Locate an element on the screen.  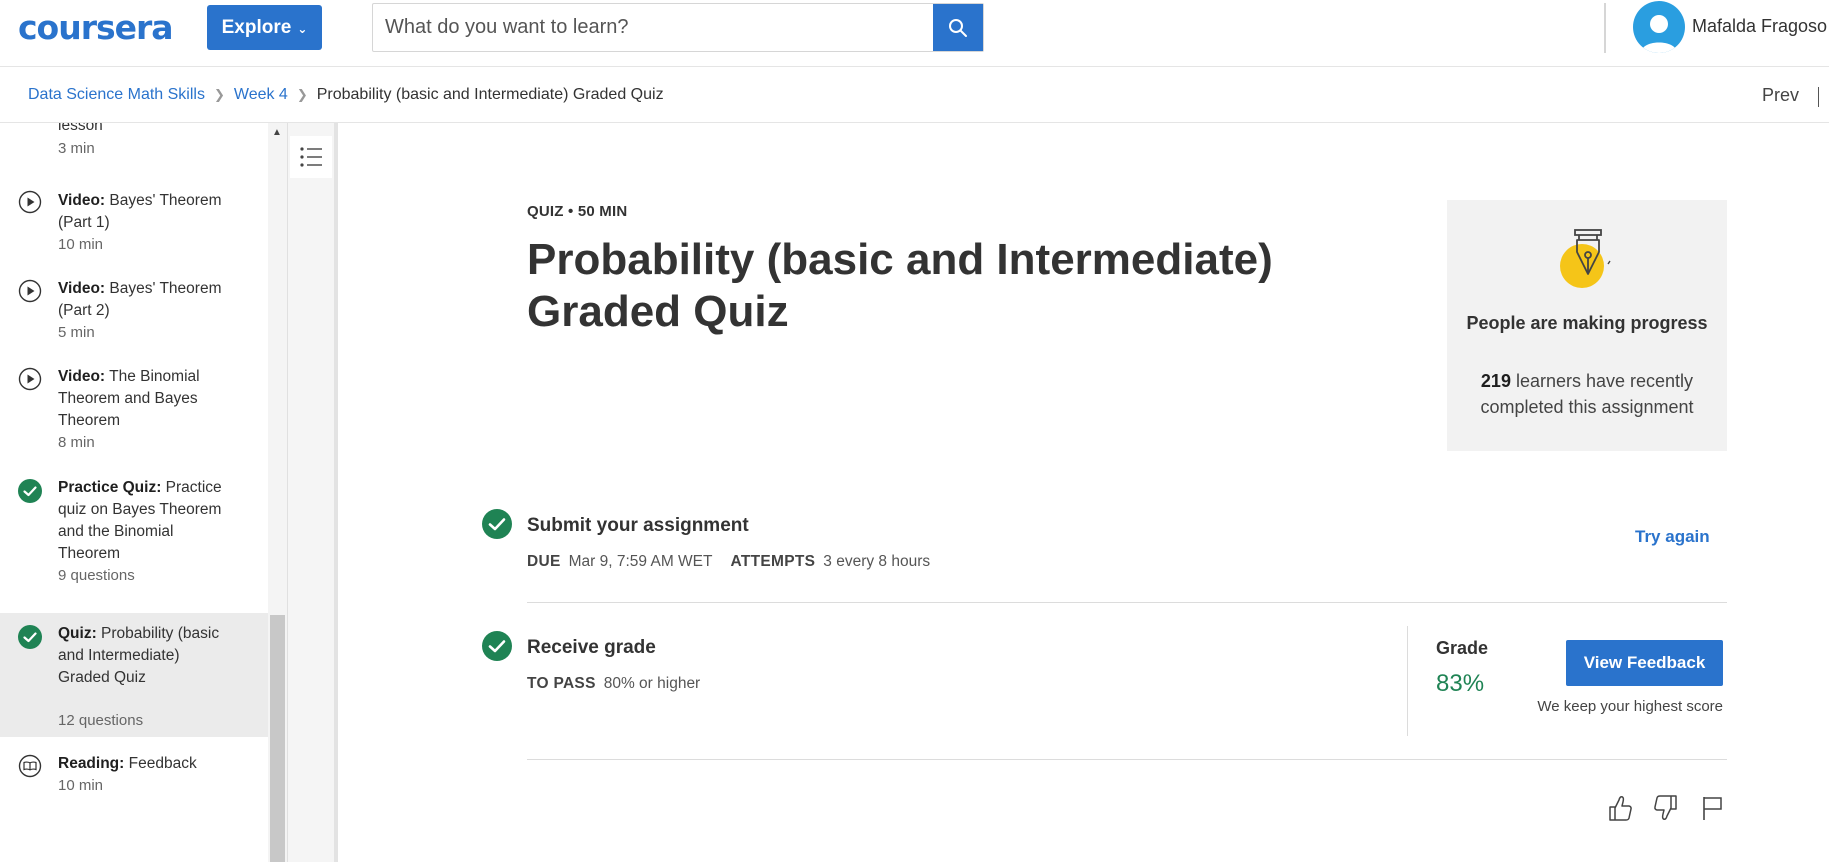
sidebar-item-meta: 5 min is located at coordinates (76, 332).